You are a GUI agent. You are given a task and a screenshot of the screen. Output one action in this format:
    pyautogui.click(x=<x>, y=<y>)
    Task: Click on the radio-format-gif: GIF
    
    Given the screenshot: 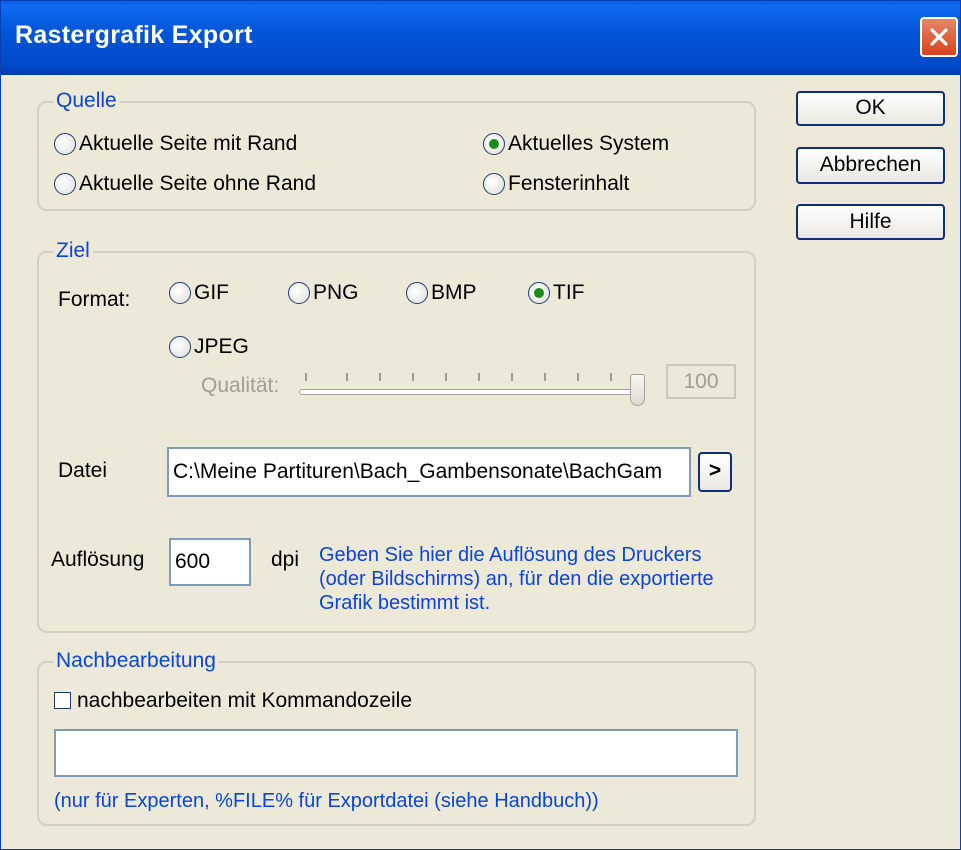 What is the action you would take?
    pyautogui.click(x=199, y=293)
    